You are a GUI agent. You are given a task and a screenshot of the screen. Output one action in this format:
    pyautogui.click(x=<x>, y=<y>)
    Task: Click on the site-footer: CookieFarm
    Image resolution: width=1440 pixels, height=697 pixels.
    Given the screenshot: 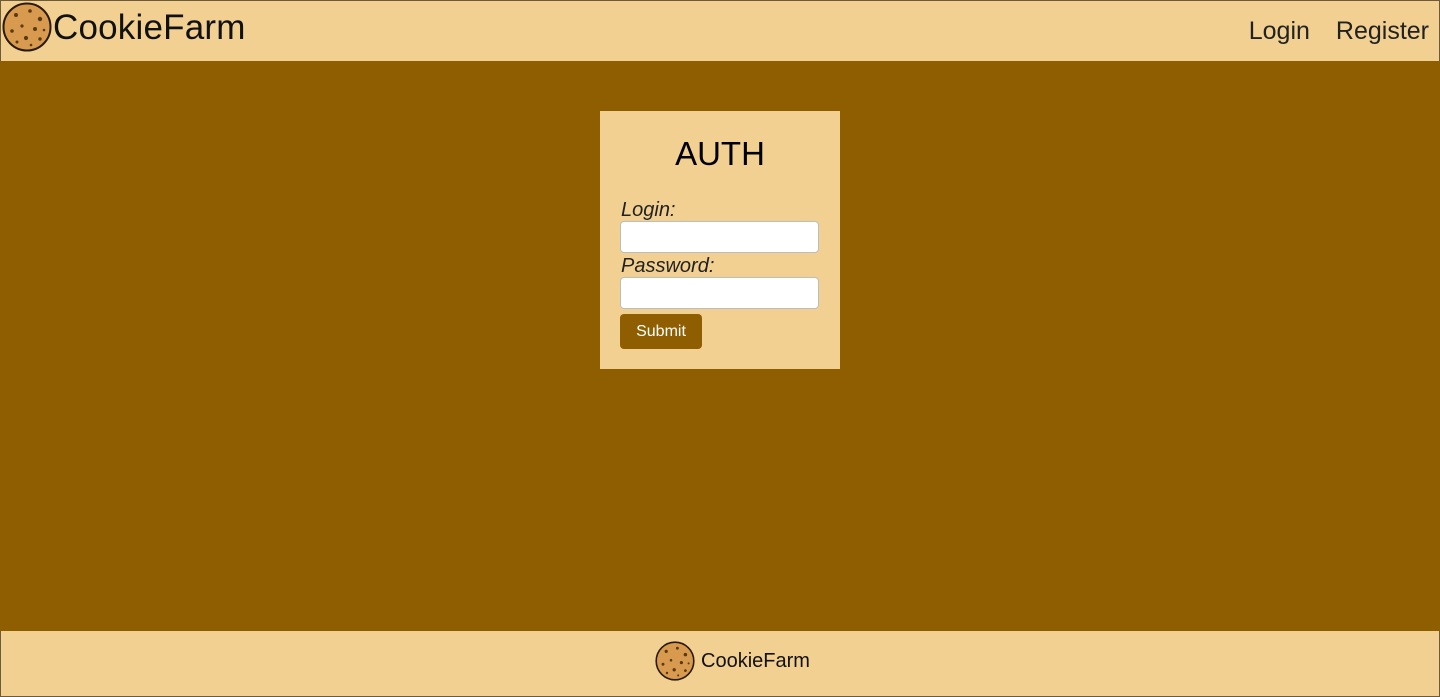 What is the action you would take?
    pyautogui.click(x=720, y=664)
    